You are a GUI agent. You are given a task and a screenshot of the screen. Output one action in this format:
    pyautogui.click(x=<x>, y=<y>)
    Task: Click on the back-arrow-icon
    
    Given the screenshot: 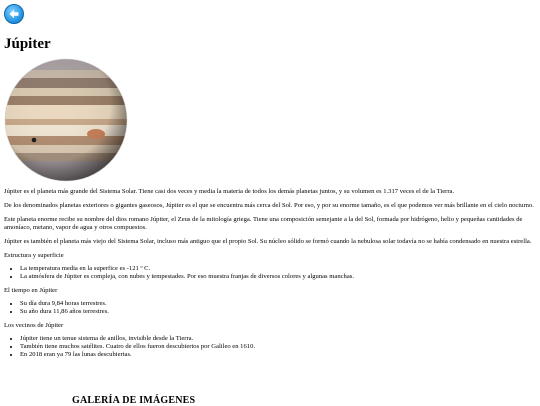 What is the action you would take?
    pyautogui.click(x=14, y=14)
    